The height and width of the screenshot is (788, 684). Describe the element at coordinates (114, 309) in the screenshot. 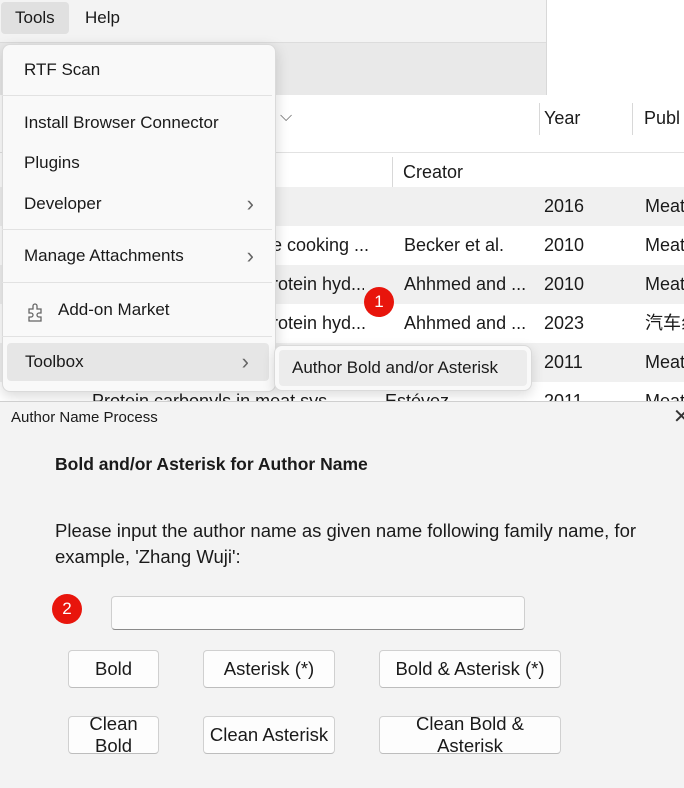

I see `menu-item-label: Add-on Market` at that location.